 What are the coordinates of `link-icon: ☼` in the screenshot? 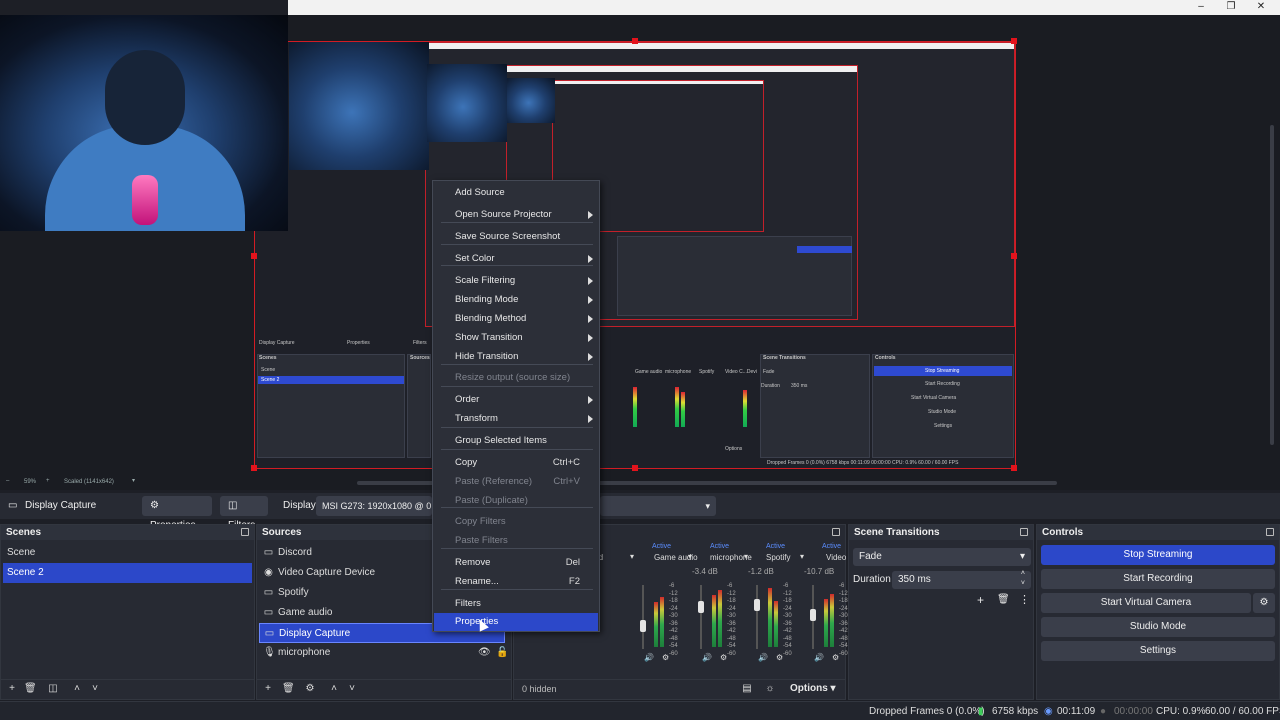 It's located at (770, 689).